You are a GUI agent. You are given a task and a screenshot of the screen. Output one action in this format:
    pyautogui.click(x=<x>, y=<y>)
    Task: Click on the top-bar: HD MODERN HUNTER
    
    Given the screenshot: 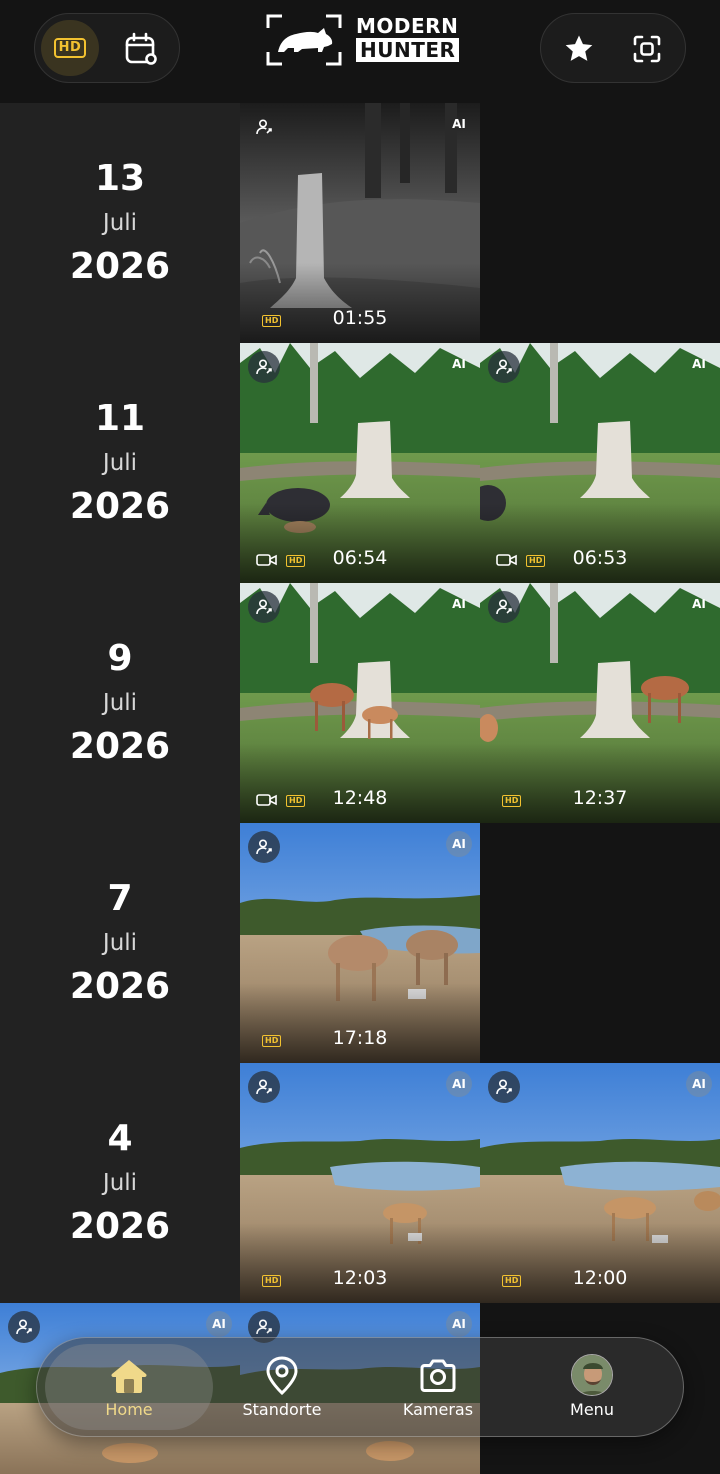 What is the action you would take?
    pyautogui.click(x=360, y=51)
    